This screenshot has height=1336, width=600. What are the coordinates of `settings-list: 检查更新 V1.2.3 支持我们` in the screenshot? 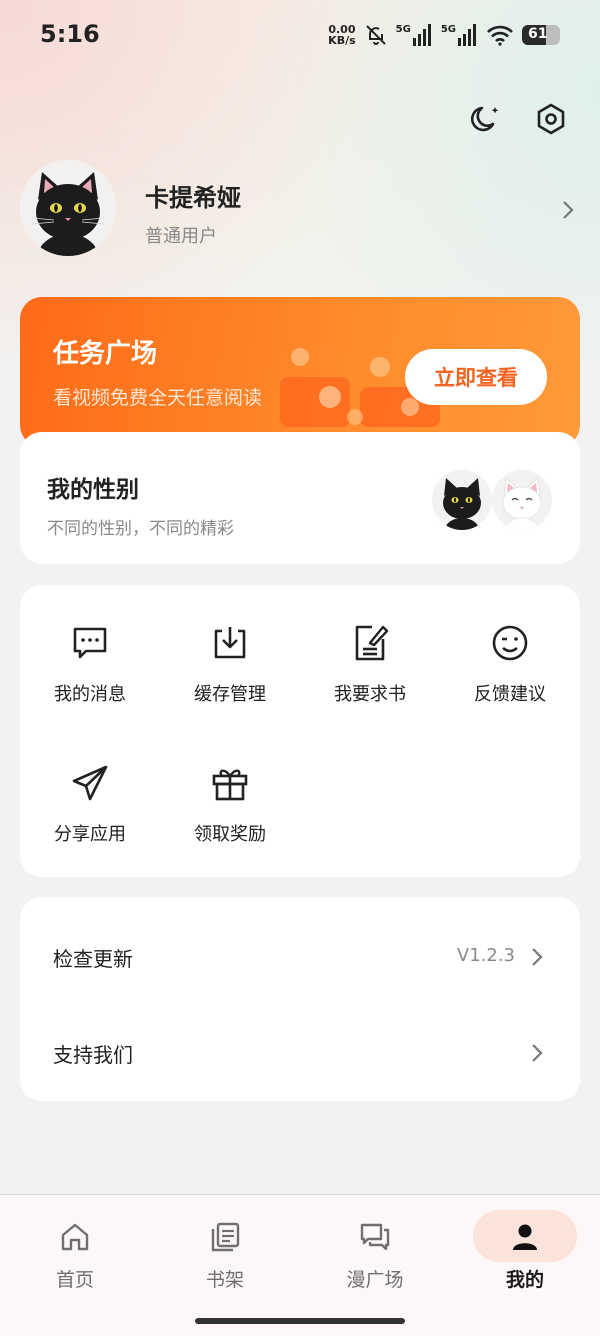 It's located at (300, 999).